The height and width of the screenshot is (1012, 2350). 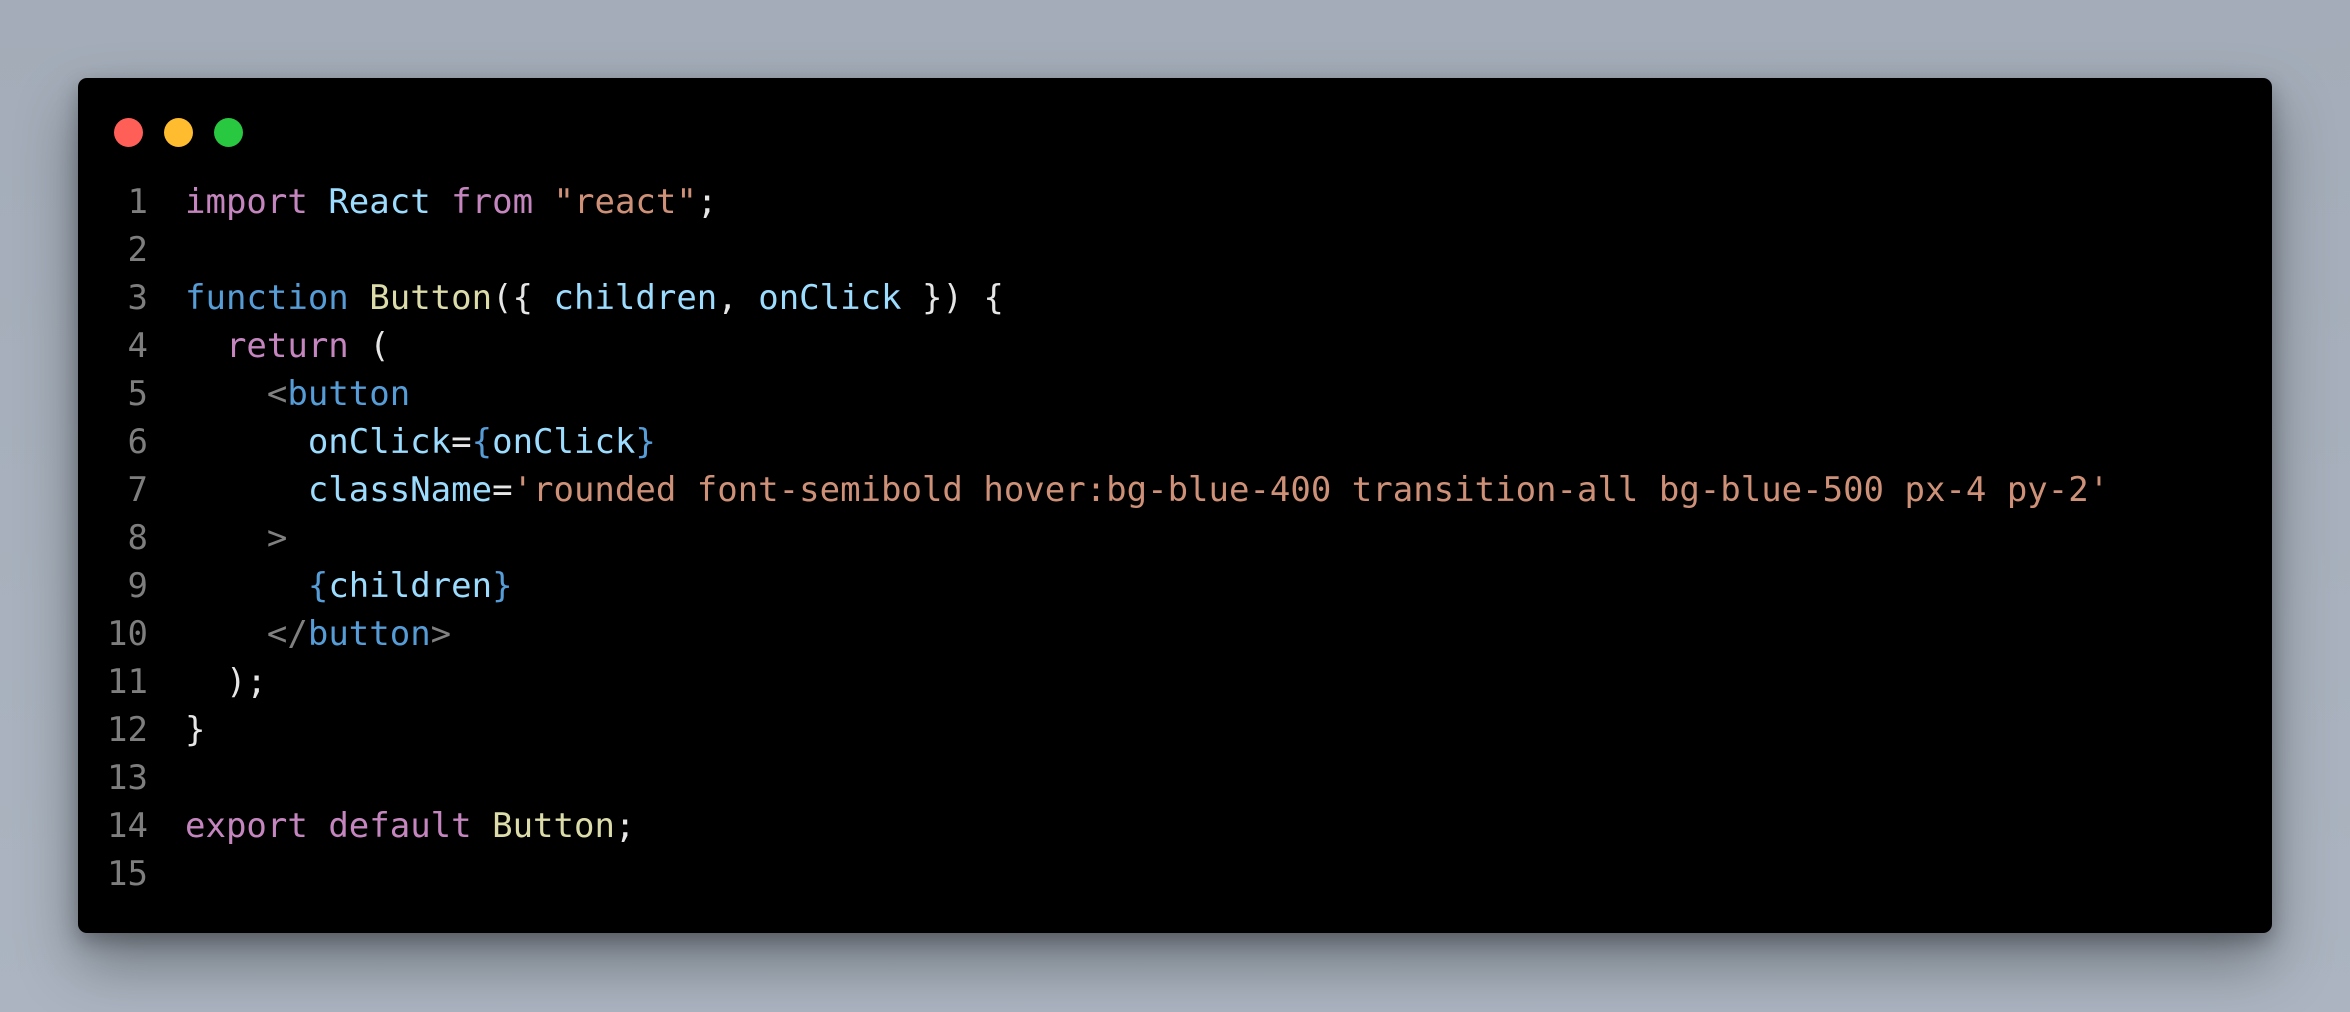 I want to click on code-token-punctuation-dim: <, so click(x=277, y=394).